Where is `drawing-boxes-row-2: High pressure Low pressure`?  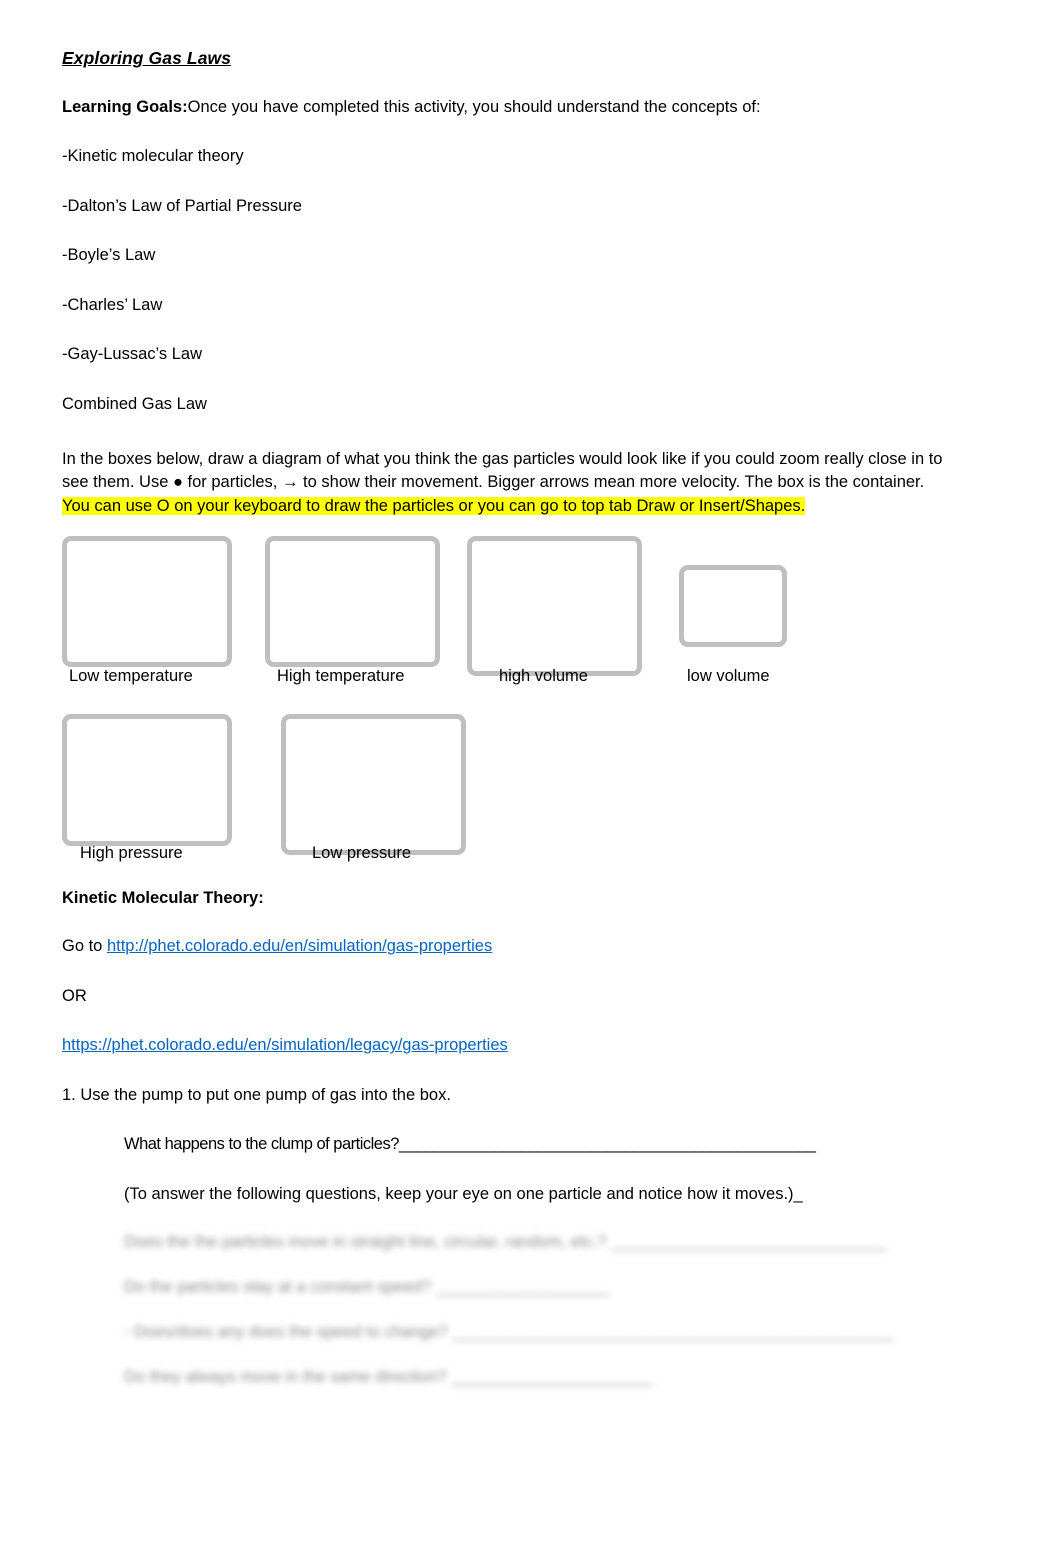 drawing-boxes-row-2: High pressure Low pressure is located at coordinates (532, 791).